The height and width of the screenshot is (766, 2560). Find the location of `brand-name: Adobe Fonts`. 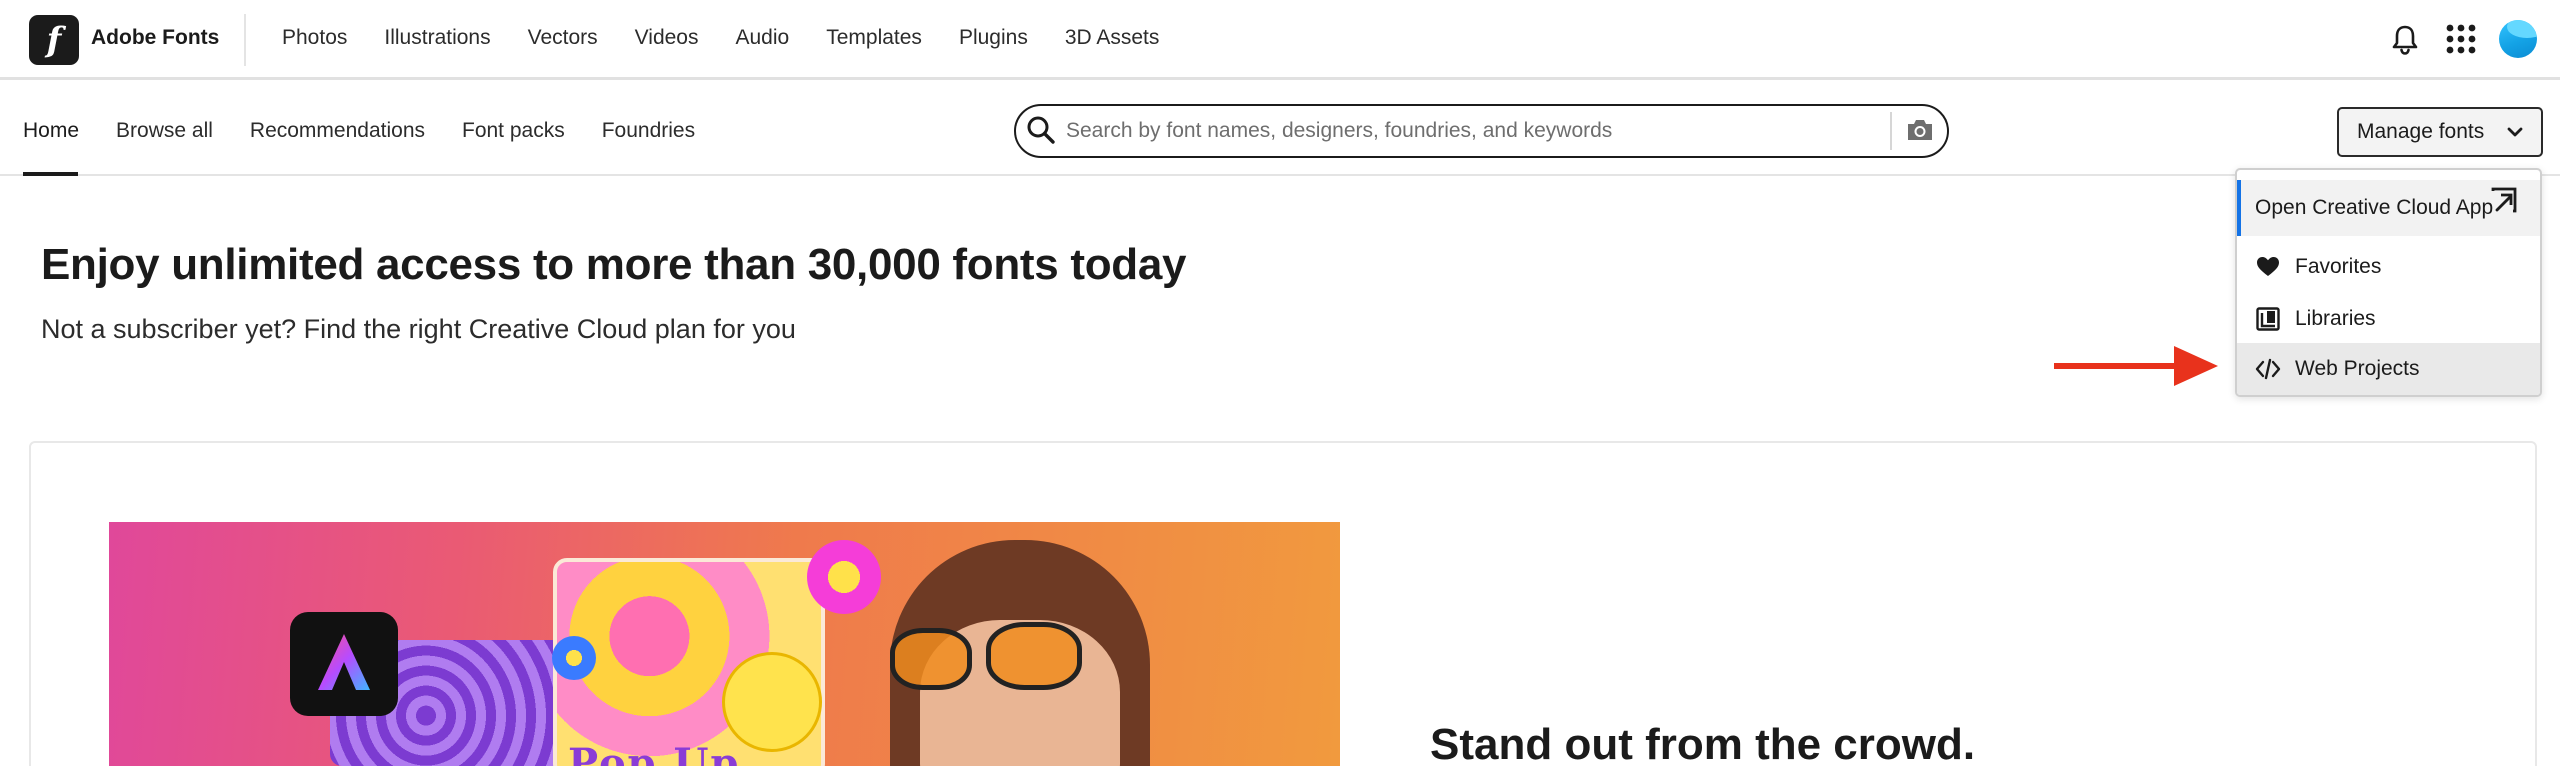

brand-name: Adobe Fonts is located at coordinates (155, 38).